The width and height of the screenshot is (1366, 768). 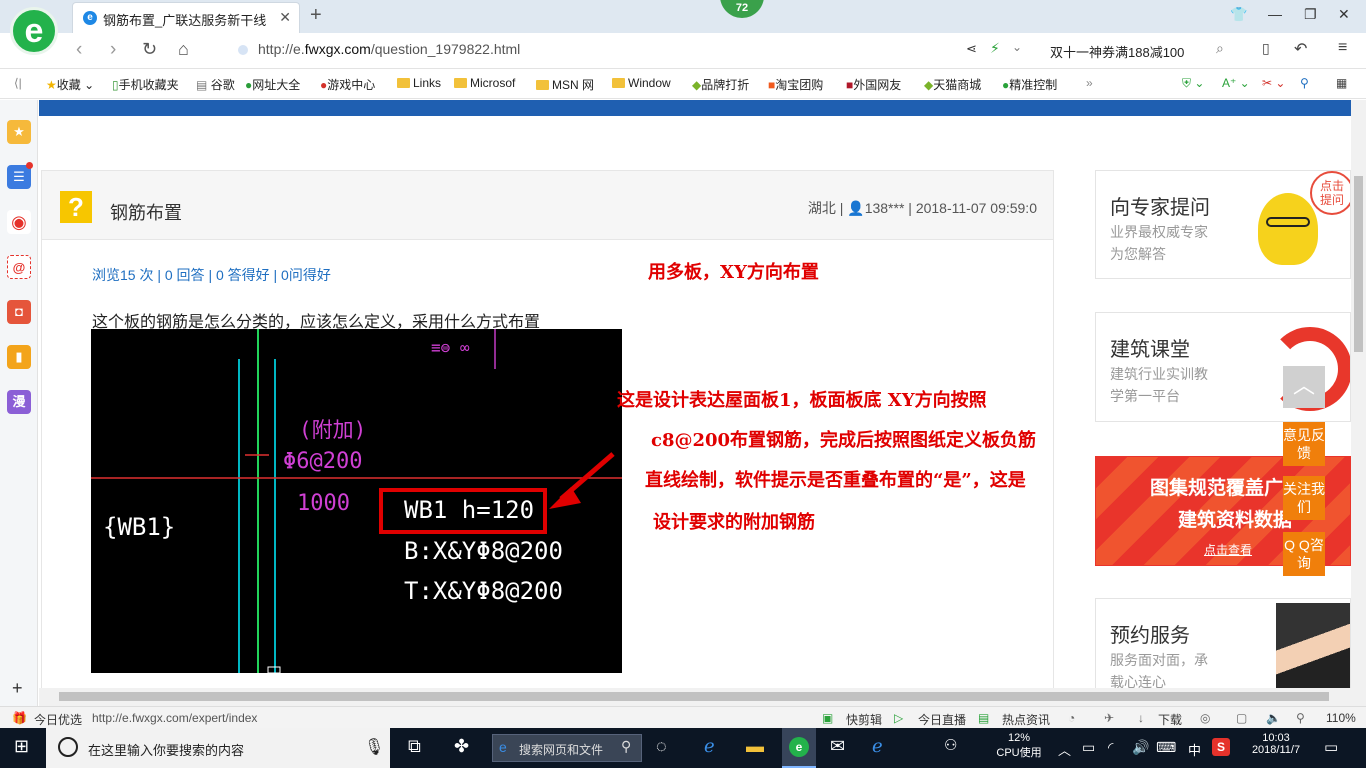 What do you see at coordinates (641, 83) in the screenshot?
I see `fav-windows: Window` at bounding box center [641, 83].